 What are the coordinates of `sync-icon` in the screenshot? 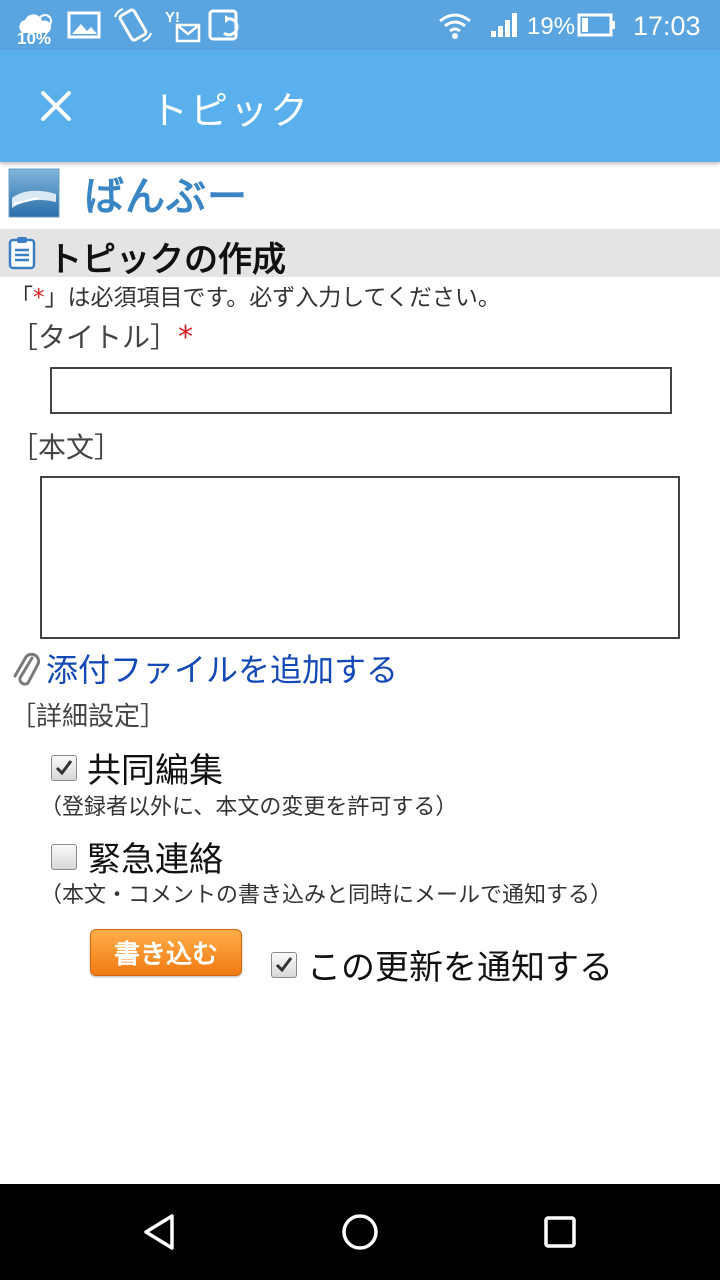 It's located at (228, 25).